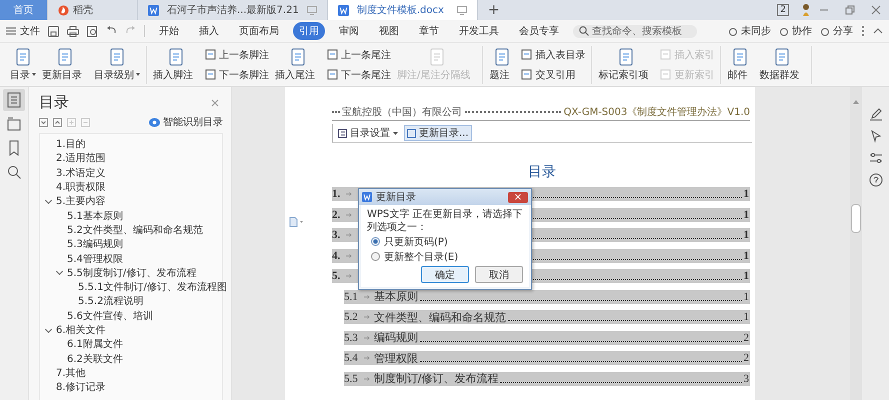 The image size is (889, 400). I want to click on outline-item: 5.主要内容, so click(81, 201).